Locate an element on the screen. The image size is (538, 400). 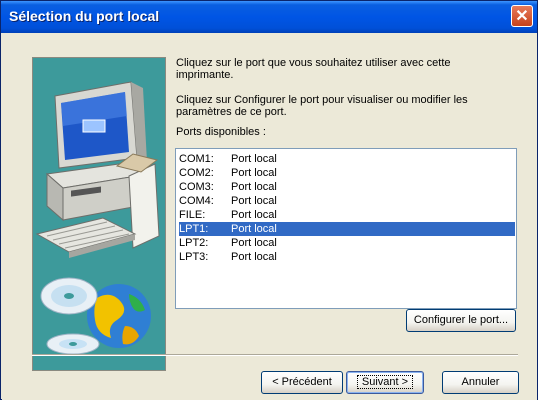
port-name: COM1: is located at coordinates (196, 159).